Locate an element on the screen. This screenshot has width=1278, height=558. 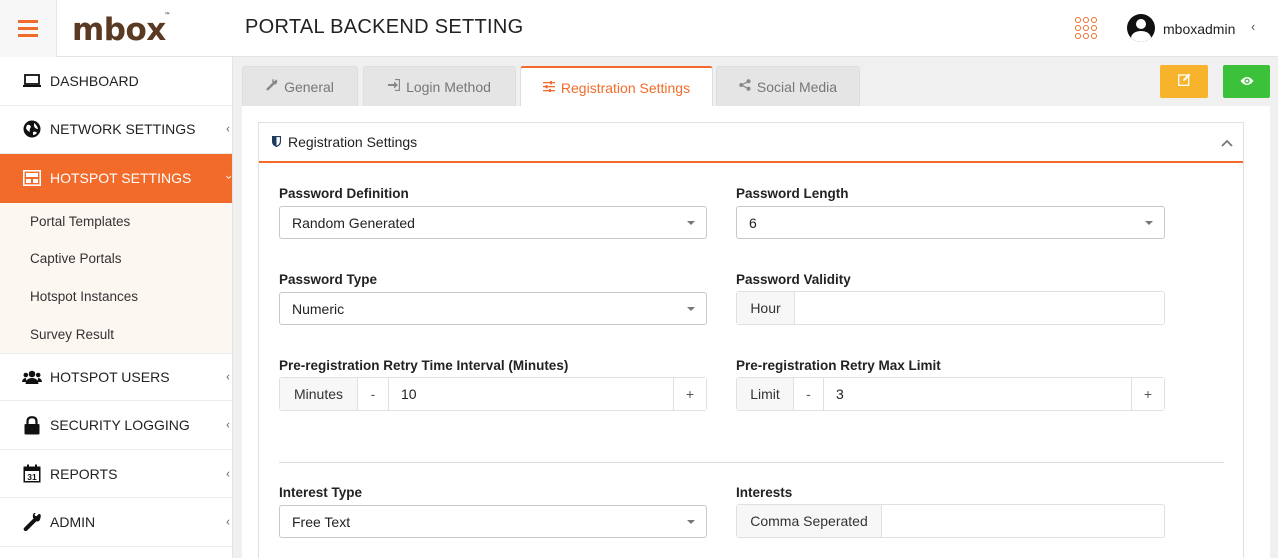
submenu-item-portal-templates: Portal Templates is located at coordinates (116, 222).